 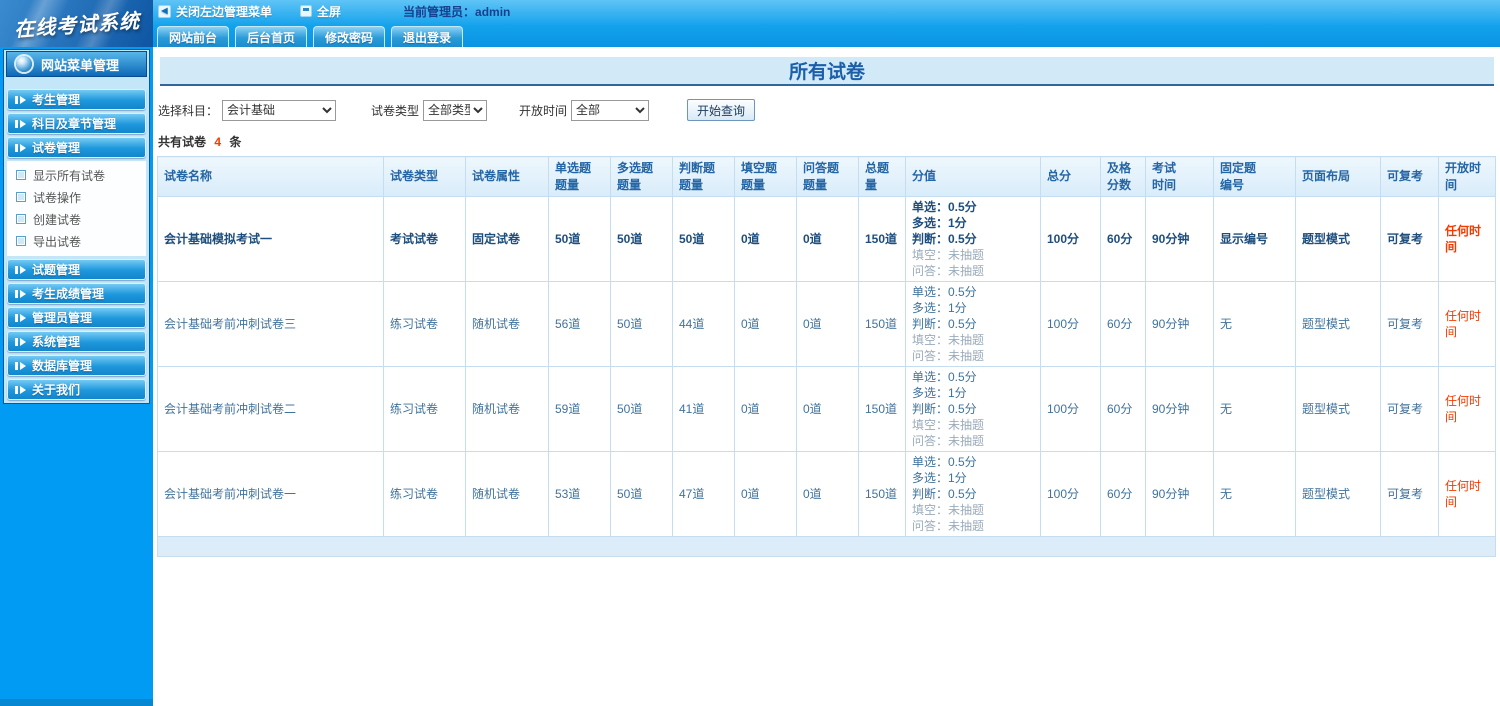 I want to click on current-admin-label: 当前管理员：admin, so click(x=457, y=11).